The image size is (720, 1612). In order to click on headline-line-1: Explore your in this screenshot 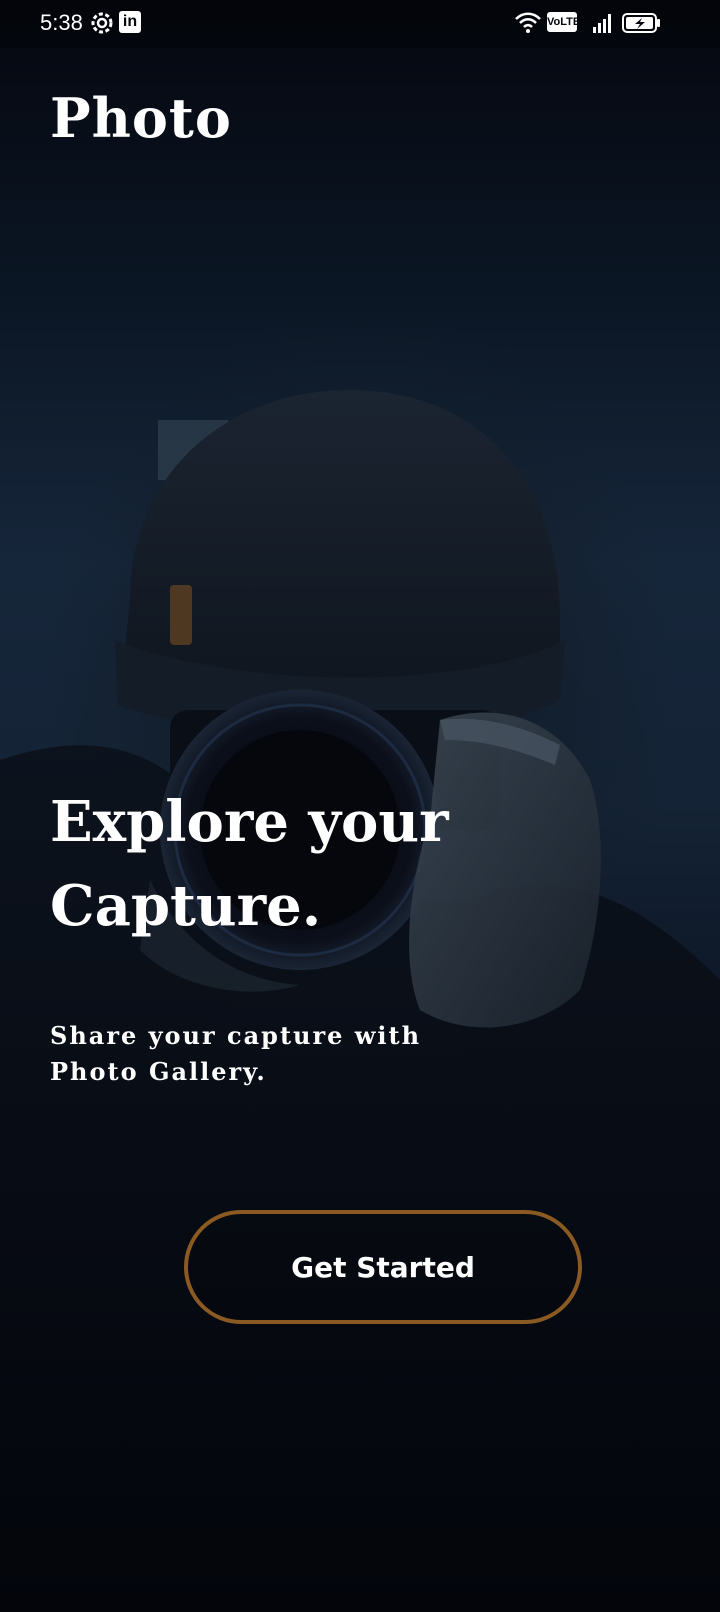, I will do `click(249, 822)`.